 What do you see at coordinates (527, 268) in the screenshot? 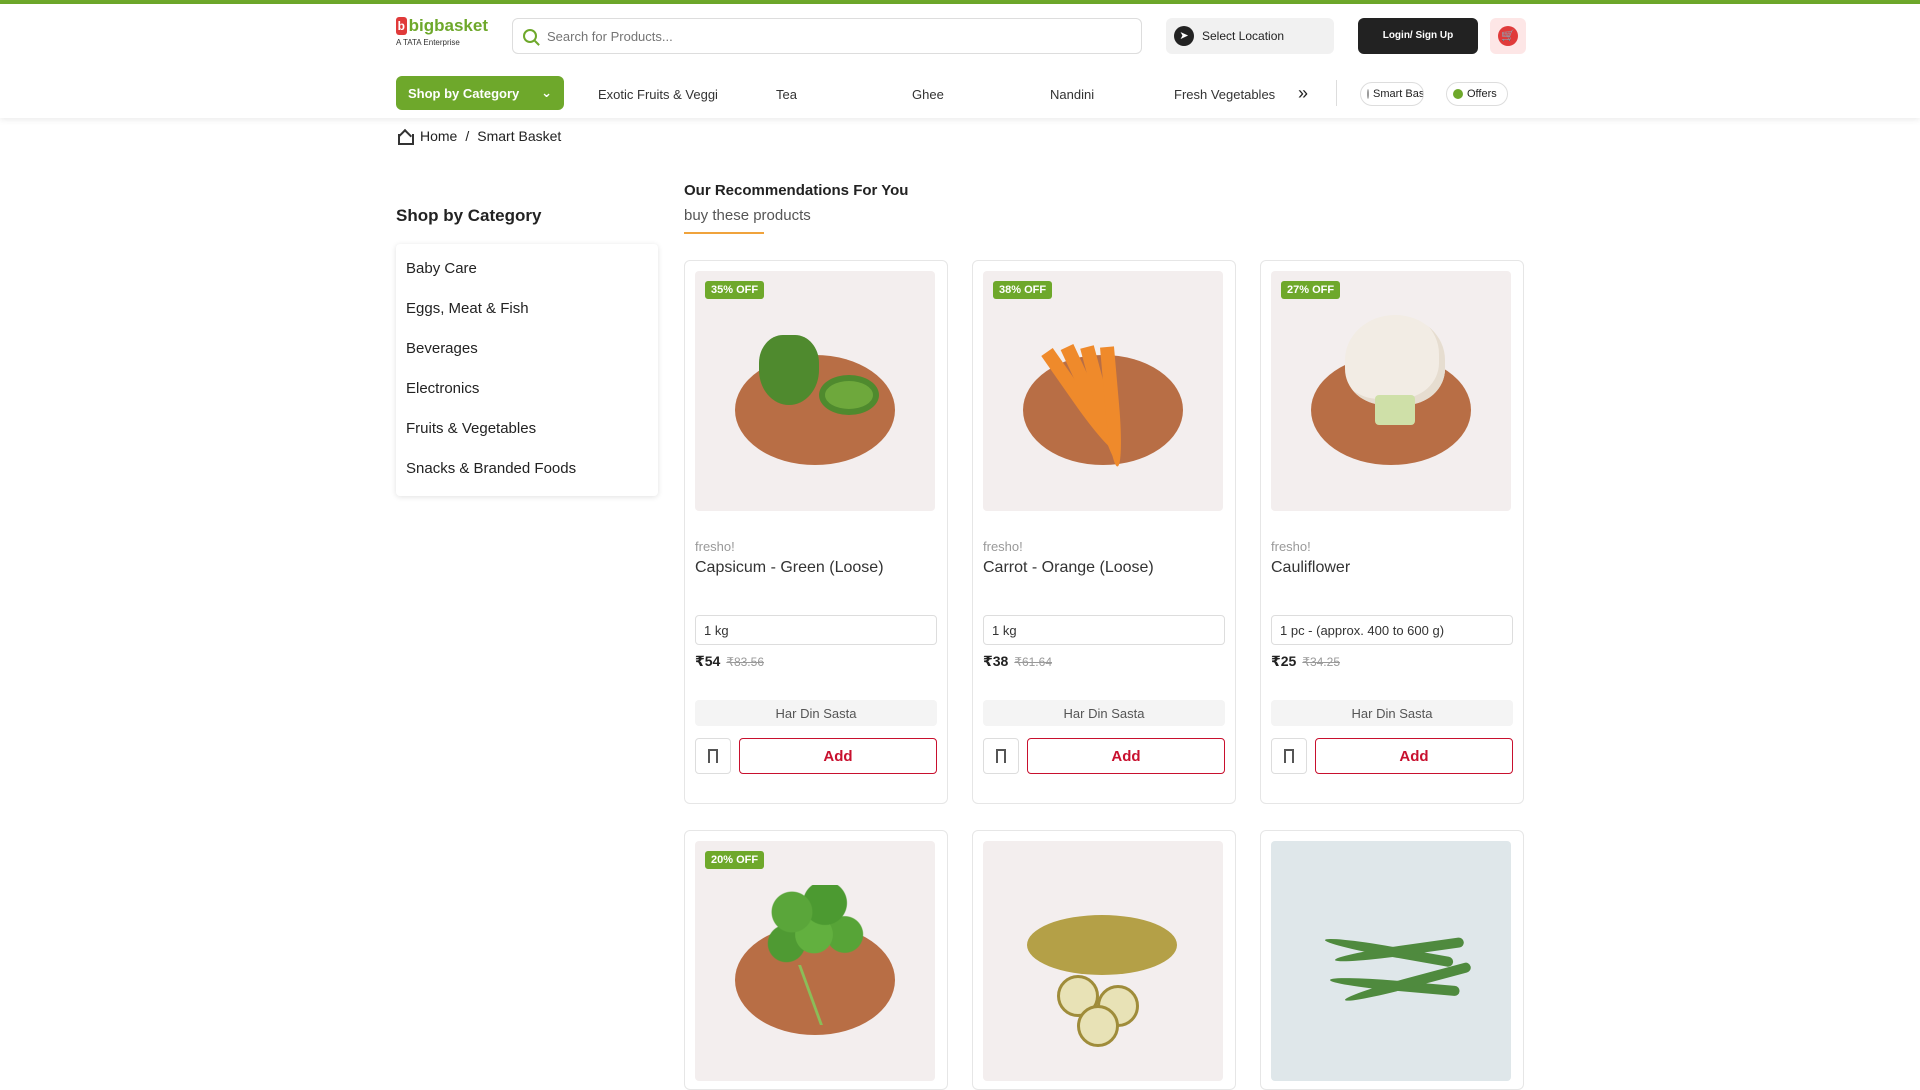
I see `sidebar-item-baby-care: Baby Care` at bounding box center [527, 268].